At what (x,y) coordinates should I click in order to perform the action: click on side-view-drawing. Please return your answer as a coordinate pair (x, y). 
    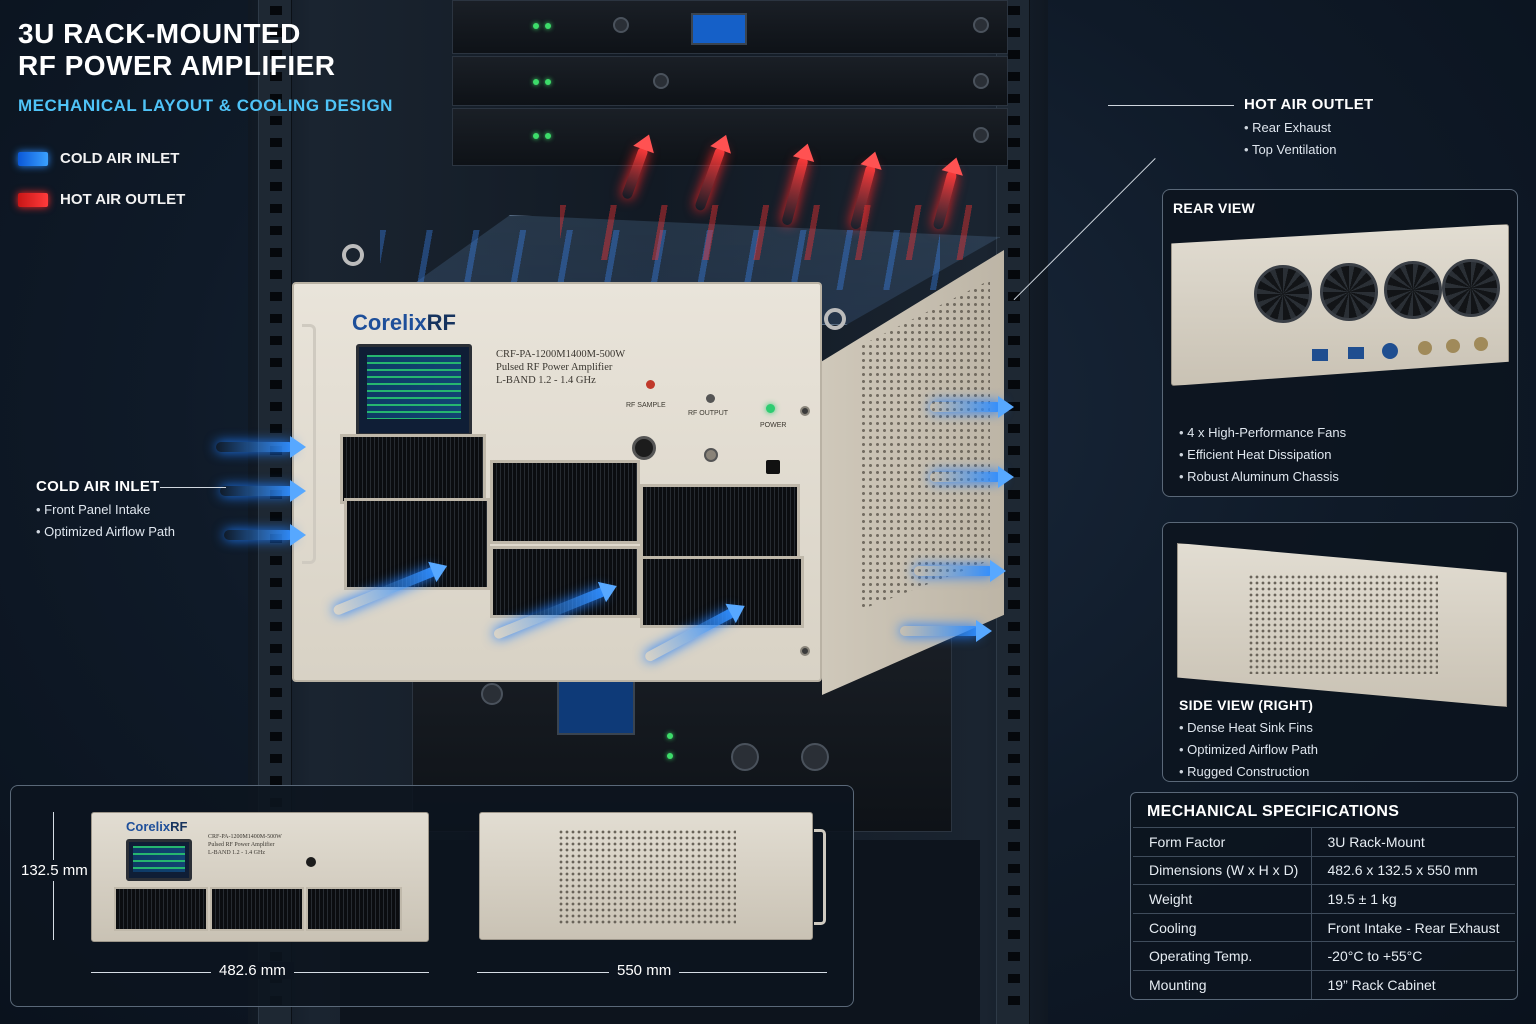
    Looking at the image, I should click on (652, 876).